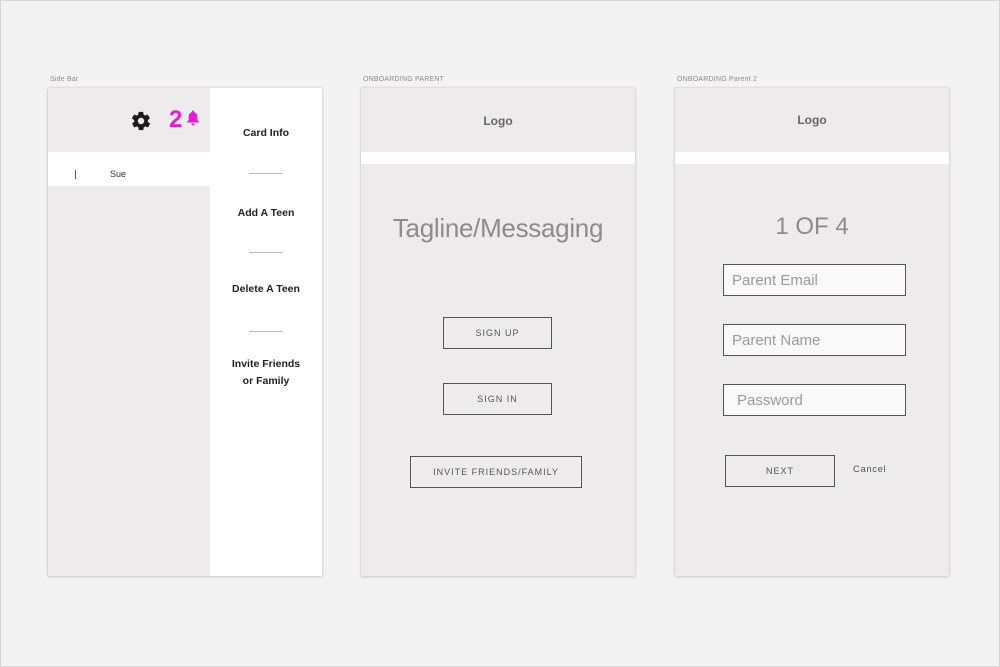 The width and height of the screenshot is (1000, 667). Describe the element at coordinates (266, 381) in the screenshot. I see `menu-item-invite-line2: or Family` at that location.